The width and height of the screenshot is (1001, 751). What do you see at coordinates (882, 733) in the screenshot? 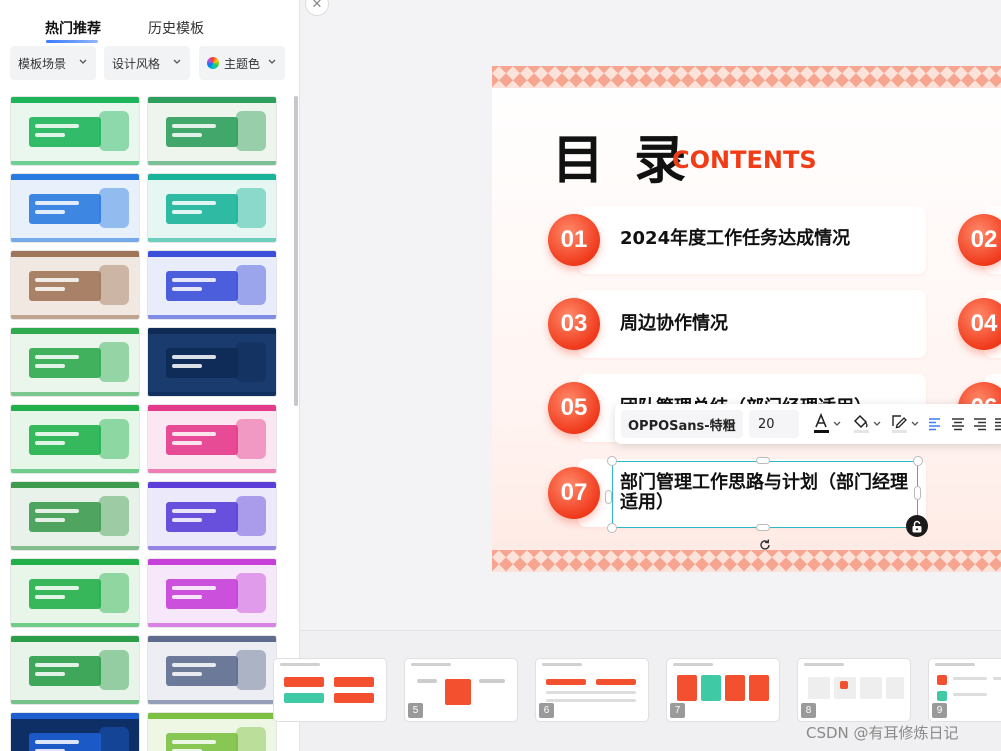
I see `watermark: CSDN @有耳修炼日记` at bounding box center [882, 733].